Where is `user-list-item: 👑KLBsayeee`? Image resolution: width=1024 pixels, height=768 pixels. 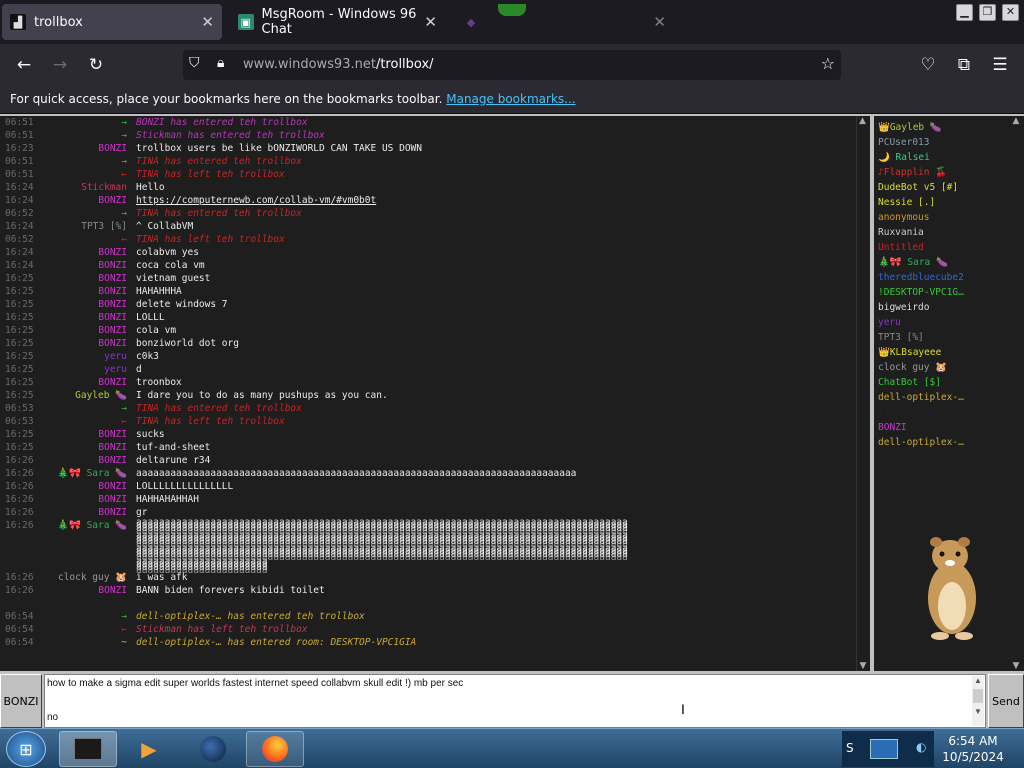 user-list-item: 👑KLBsayeee is located at coordinates (951, 352).